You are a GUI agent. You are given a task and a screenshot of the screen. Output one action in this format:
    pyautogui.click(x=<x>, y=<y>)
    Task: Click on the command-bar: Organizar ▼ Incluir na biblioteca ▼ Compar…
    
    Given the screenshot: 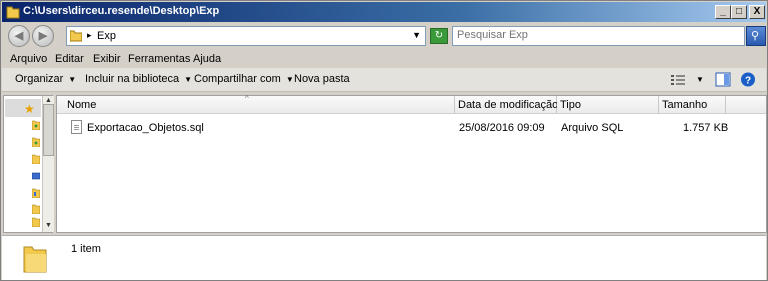 What is the action you would take?
    pyautogui.click(x=384, y=80)
    